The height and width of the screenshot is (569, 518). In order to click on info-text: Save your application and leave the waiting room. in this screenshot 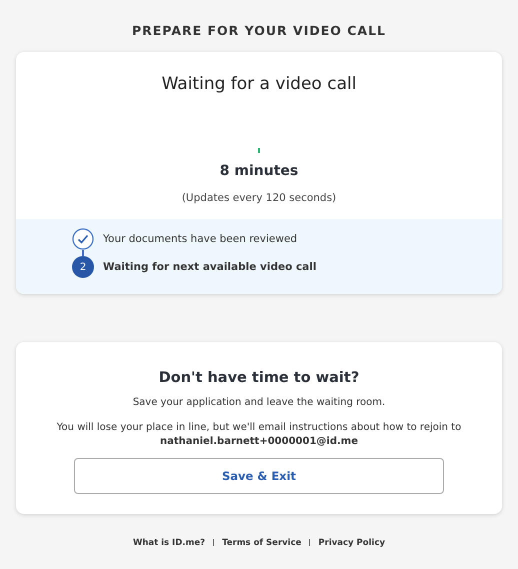, I will do `click(259, 403)`.